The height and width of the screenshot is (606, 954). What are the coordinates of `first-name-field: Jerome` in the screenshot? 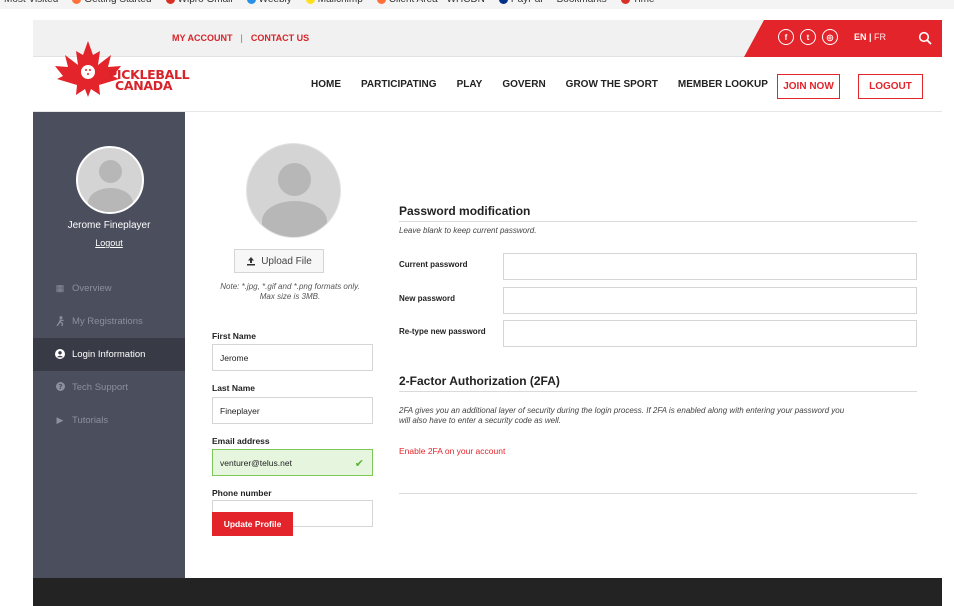 It's located at (292, 357).